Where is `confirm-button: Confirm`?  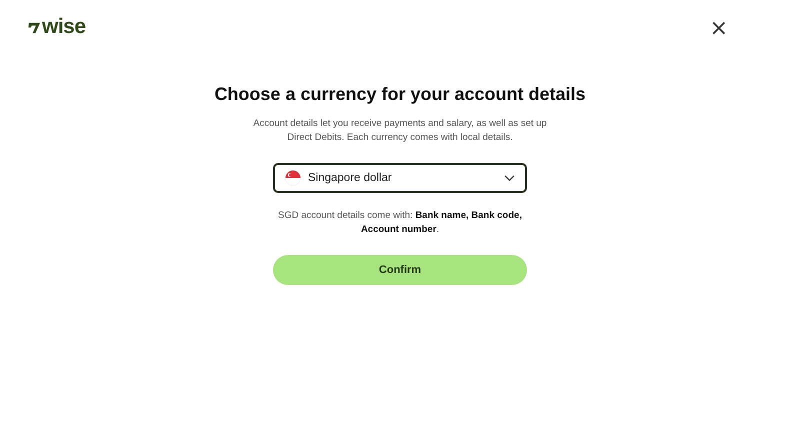
confirm-button: Confirm is located at coordinates (400, 270).